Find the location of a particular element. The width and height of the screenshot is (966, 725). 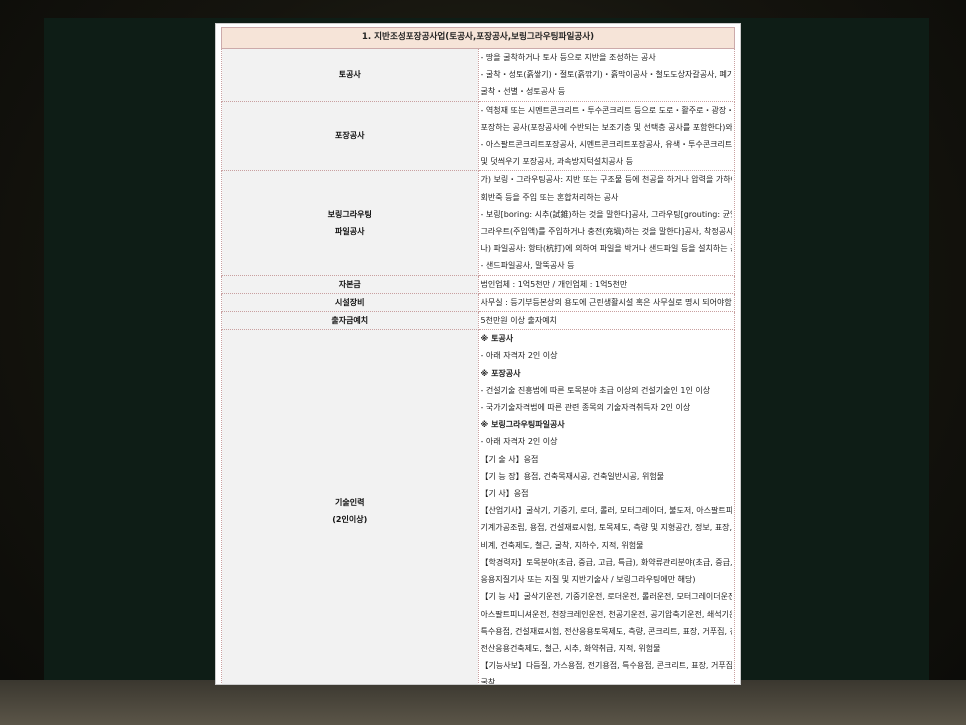

section-heading: ※ 보링그라우팅파일공사 is located at coordinates (522, 425).